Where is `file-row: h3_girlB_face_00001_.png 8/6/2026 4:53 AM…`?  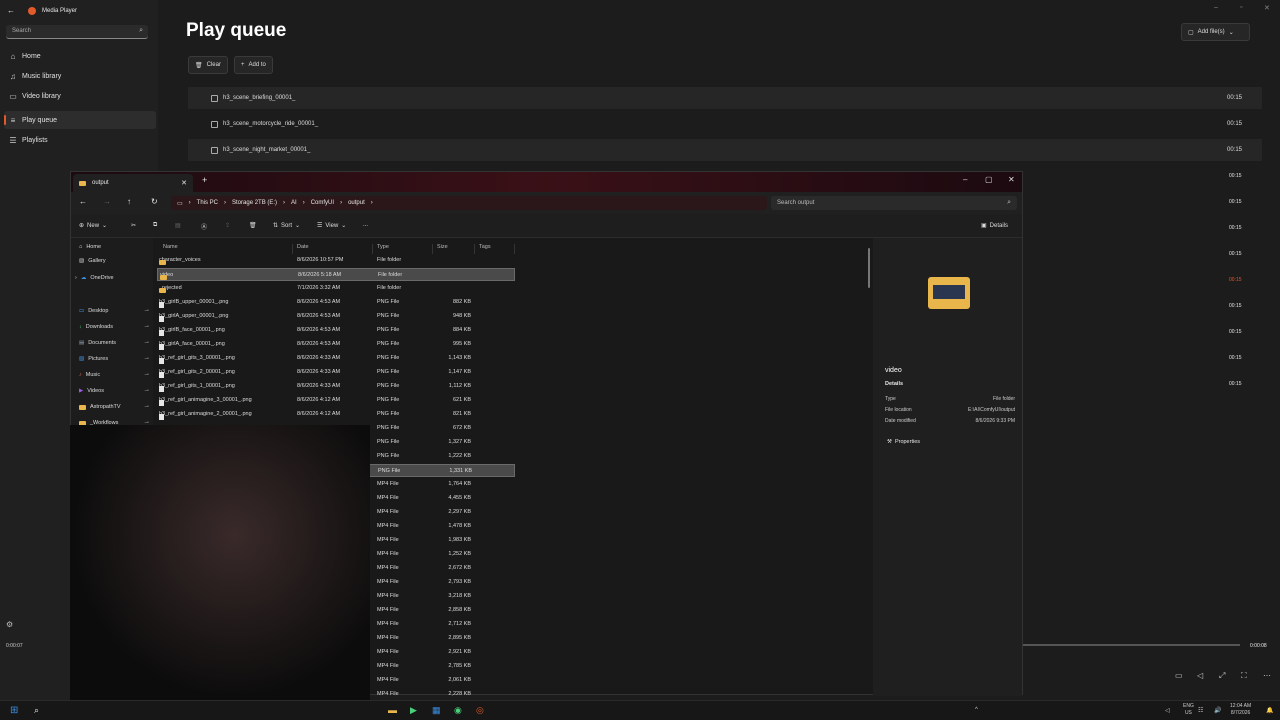 file-row: h3_girlB_face_00001_.png 8/6/2026 4:53 AM… is located at coordinates (336, 330).